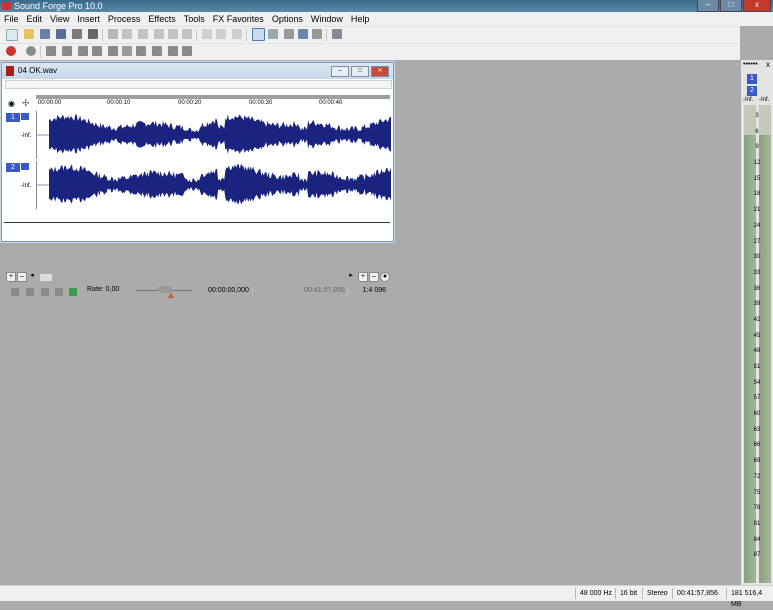 This screenshot has height=610, width=773. I want to click on channel-2-label: 2, so click(13, 167).